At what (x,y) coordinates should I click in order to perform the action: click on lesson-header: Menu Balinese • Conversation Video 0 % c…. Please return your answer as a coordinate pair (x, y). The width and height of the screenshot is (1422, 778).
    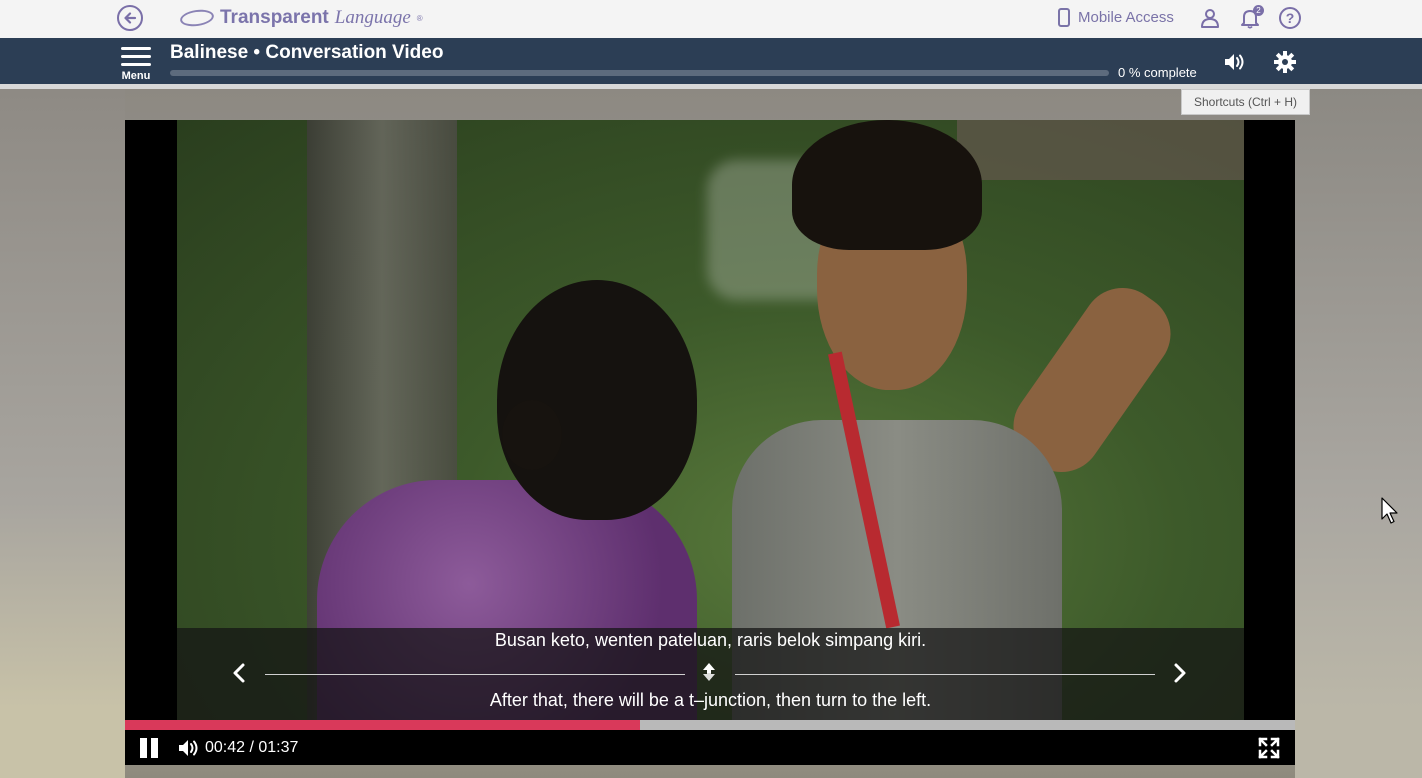
    Looking at the image, I should click on (711, 61).